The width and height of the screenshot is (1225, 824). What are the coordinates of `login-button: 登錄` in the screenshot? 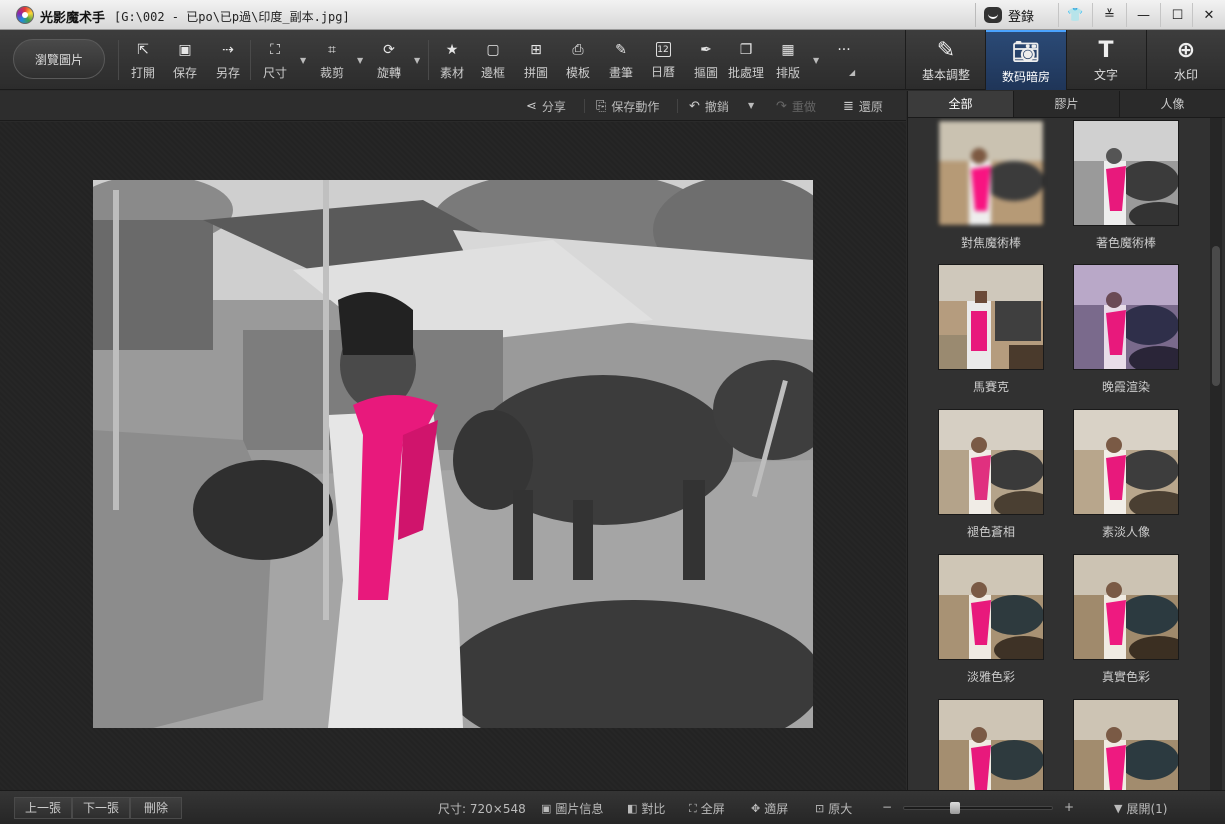 It's located at (1008, 15).